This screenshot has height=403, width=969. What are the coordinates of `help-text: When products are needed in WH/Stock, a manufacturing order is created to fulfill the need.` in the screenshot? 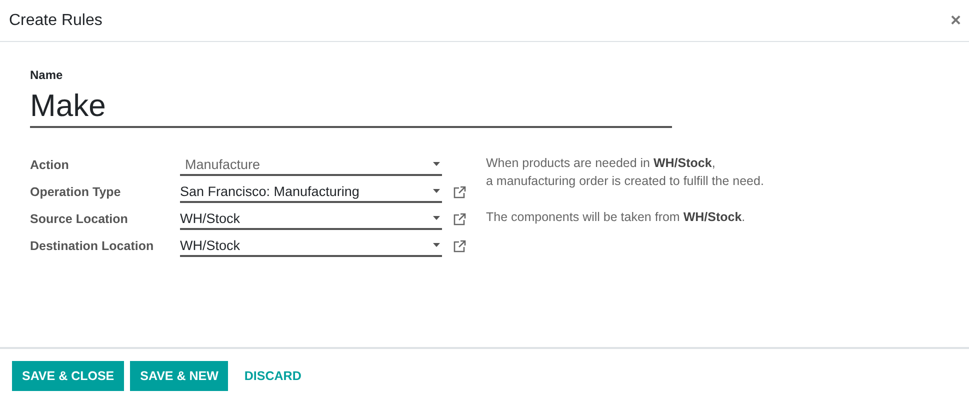 It's located at (625, 172).